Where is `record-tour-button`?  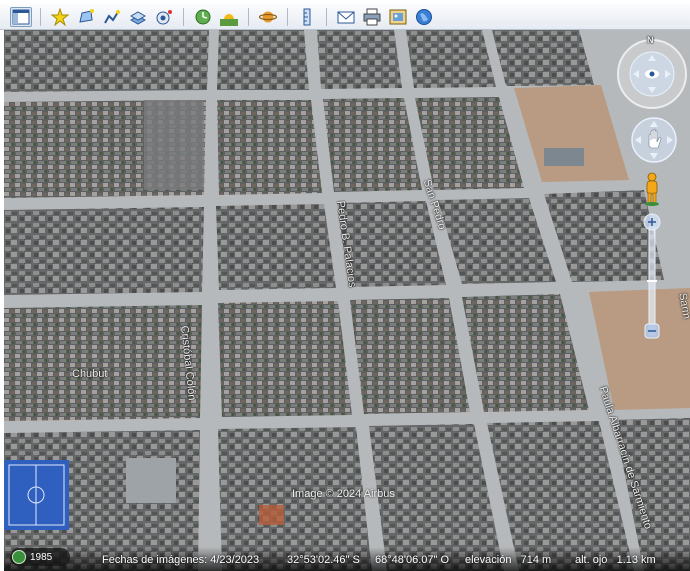
record-tour-button is located at coordinates (164, 17).